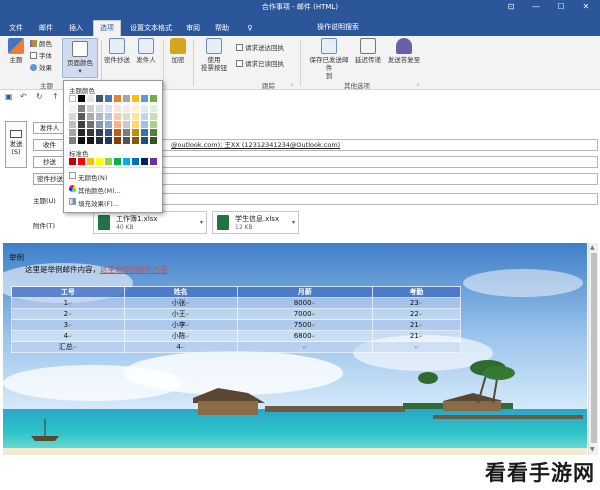 The width and height of the screenshot is (600, 490). I want to click on tell-me-search: 操作说明搜索, so click(338, 27).